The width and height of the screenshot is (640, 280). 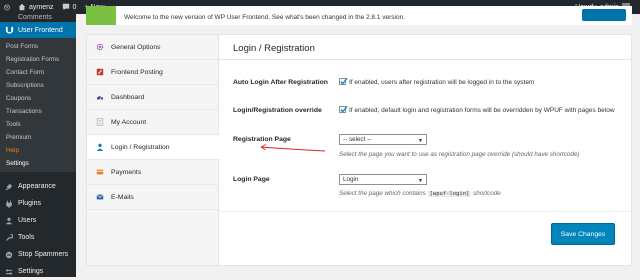 I want to click on site-name-link: aymenz, so click(x=36, y=7).